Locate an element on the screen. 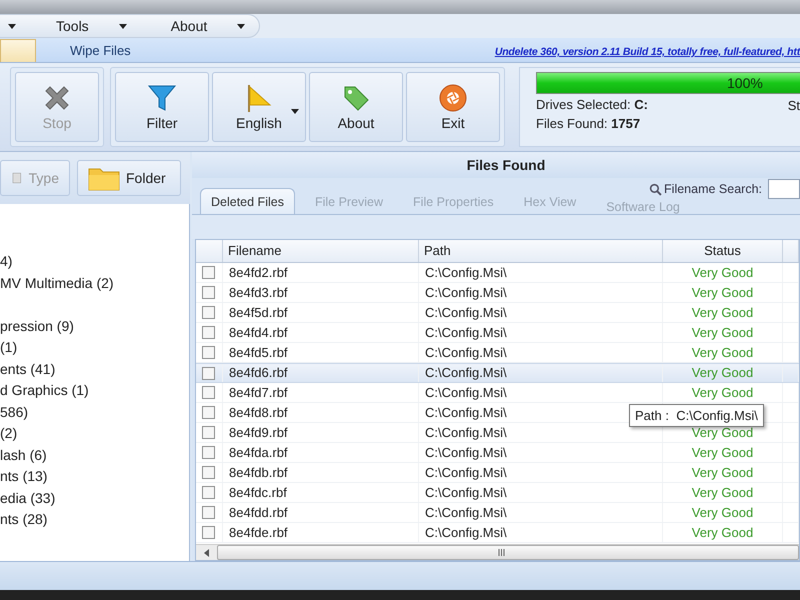 The image size is (800, 600). drives-label: Drives Selected: is located at coordinates (583, 104).